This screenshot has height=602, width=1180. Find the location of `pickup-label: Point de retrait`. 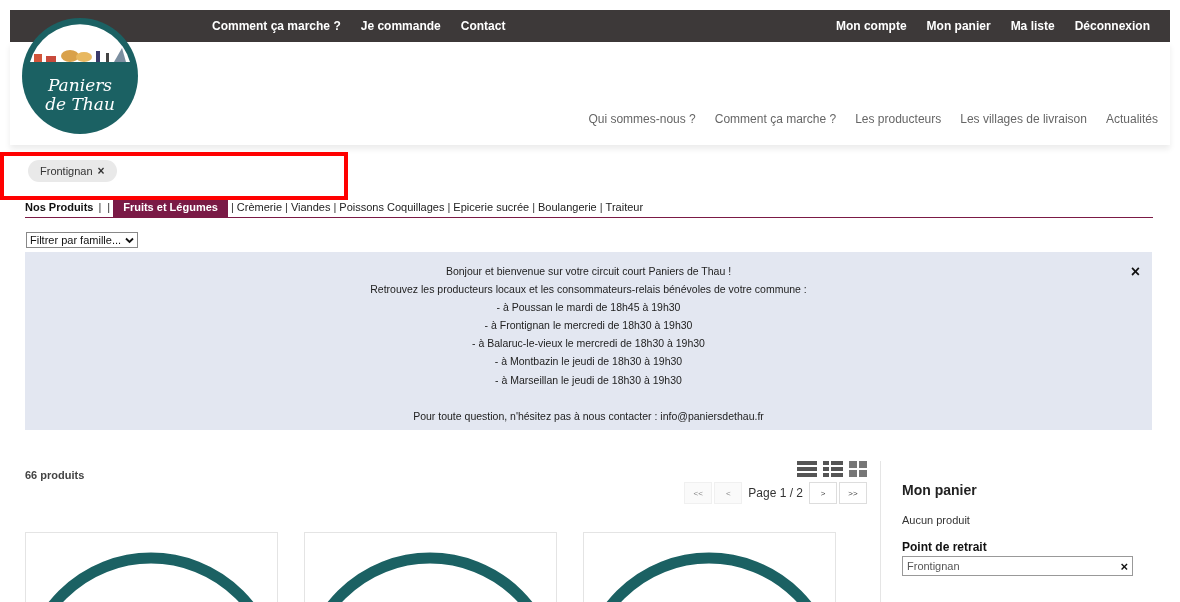

pickup-label: Point de retrait is located at coordinates (945, 547).